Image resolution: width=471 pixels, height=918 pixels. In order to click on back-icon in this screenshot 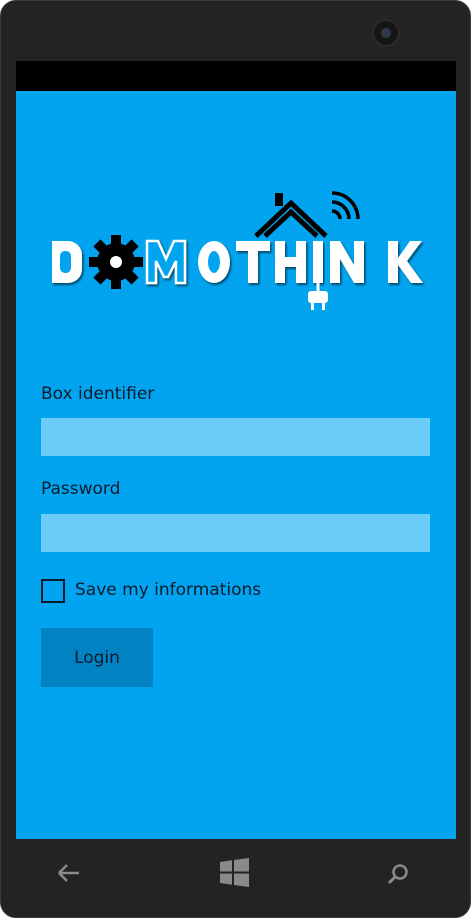, I will do `click(69, 873)`.